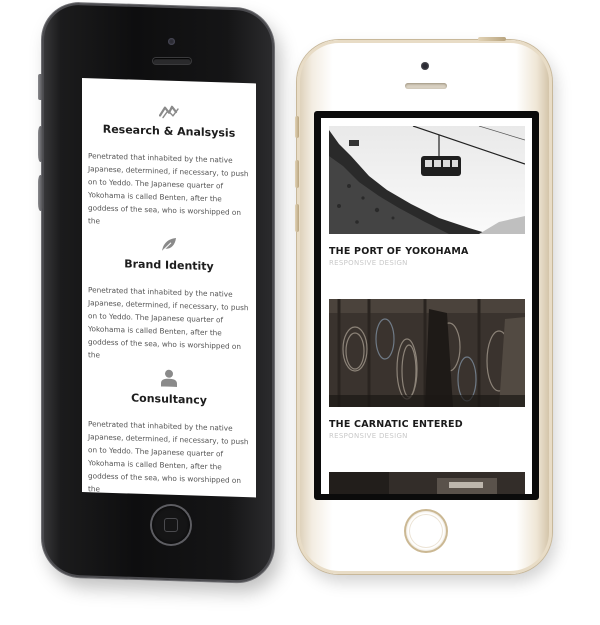  Describe the element at coordinates (169, 378) in the screenshot. I see `person-icon` at that location.